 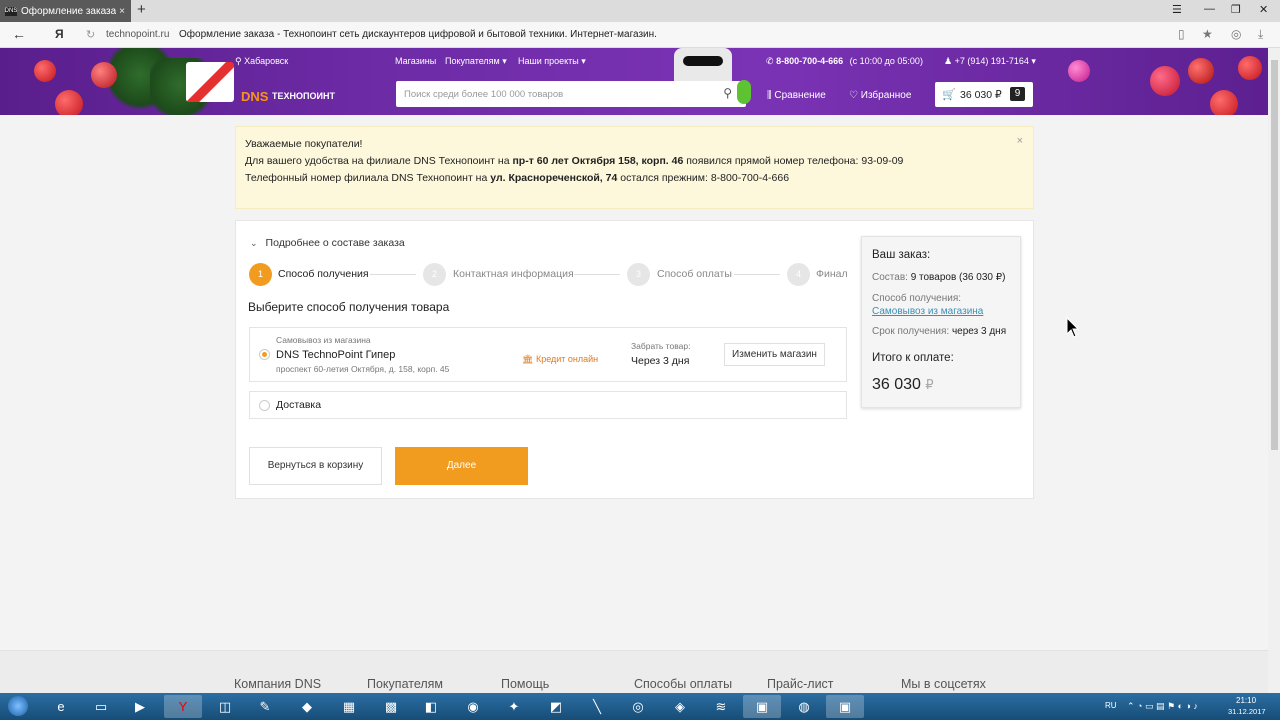 I want to click on phone-number: 8-800-700-4-666, so click(x=809, y=61).